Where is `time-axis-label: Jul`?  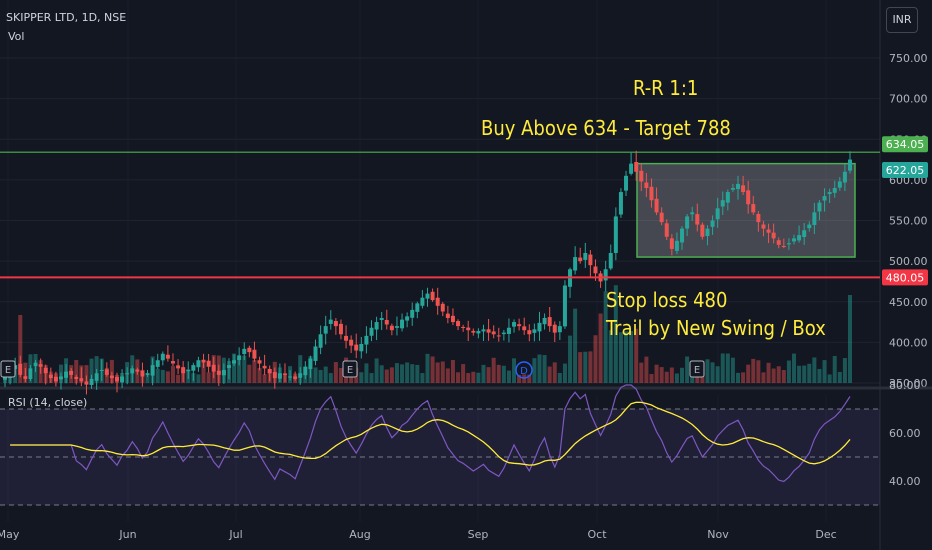
time-axis-label: Jul is located at coordinates (235, 534).